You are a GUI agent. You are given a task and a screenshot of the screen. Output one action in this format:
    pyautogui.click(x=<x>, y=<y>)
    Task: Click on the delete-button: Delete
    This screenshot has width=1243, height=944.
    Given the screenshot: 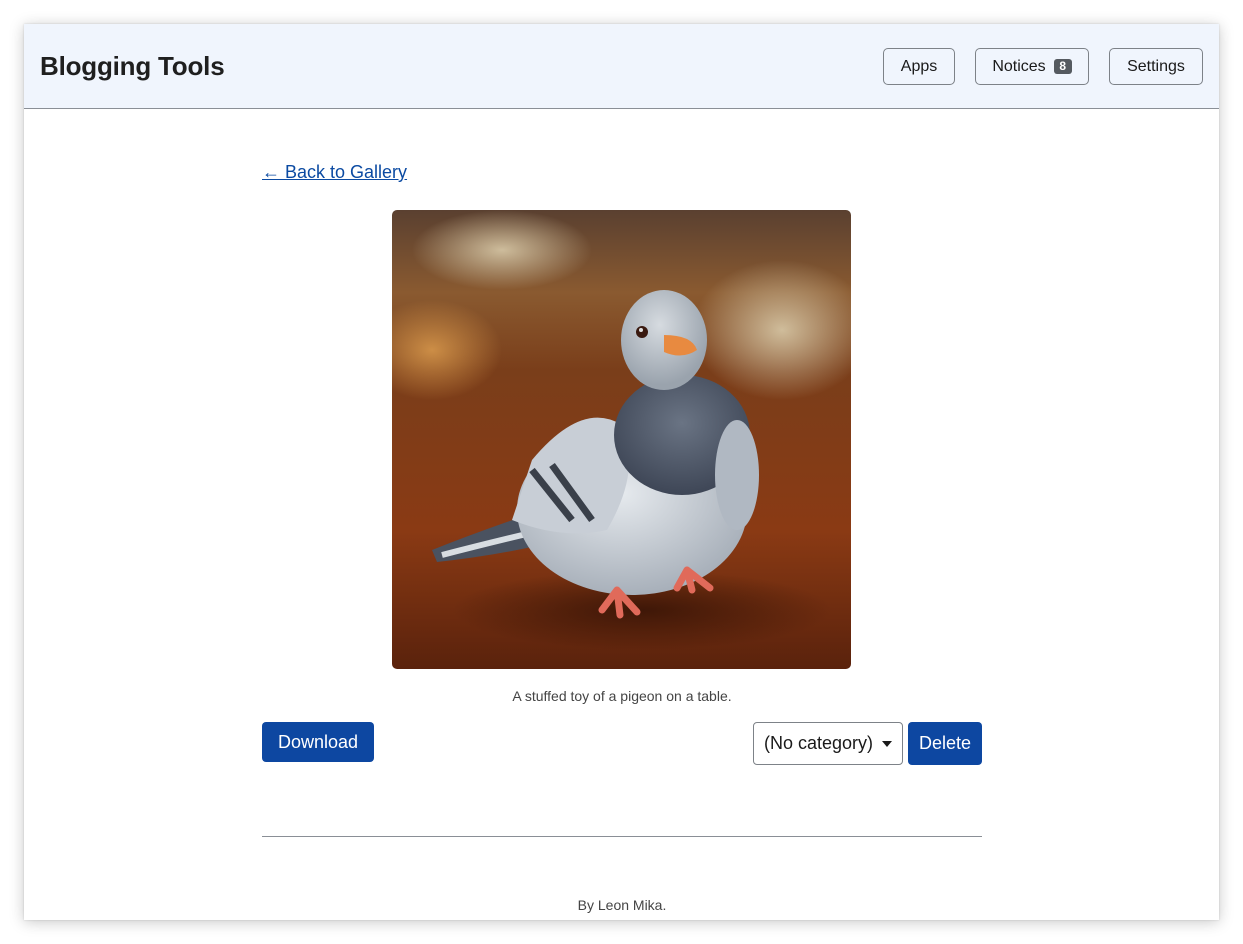 What is the action you would take?
    pyautogui.click(x=945, y=743)
    